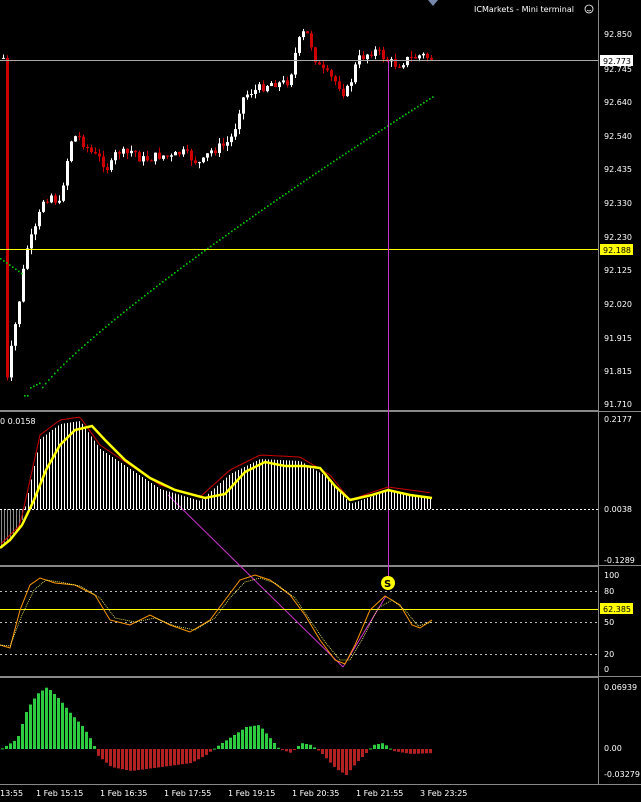 This screenshot has height=802, width=641. I want to click on current-price-value: 92.773, so click(617, 61).